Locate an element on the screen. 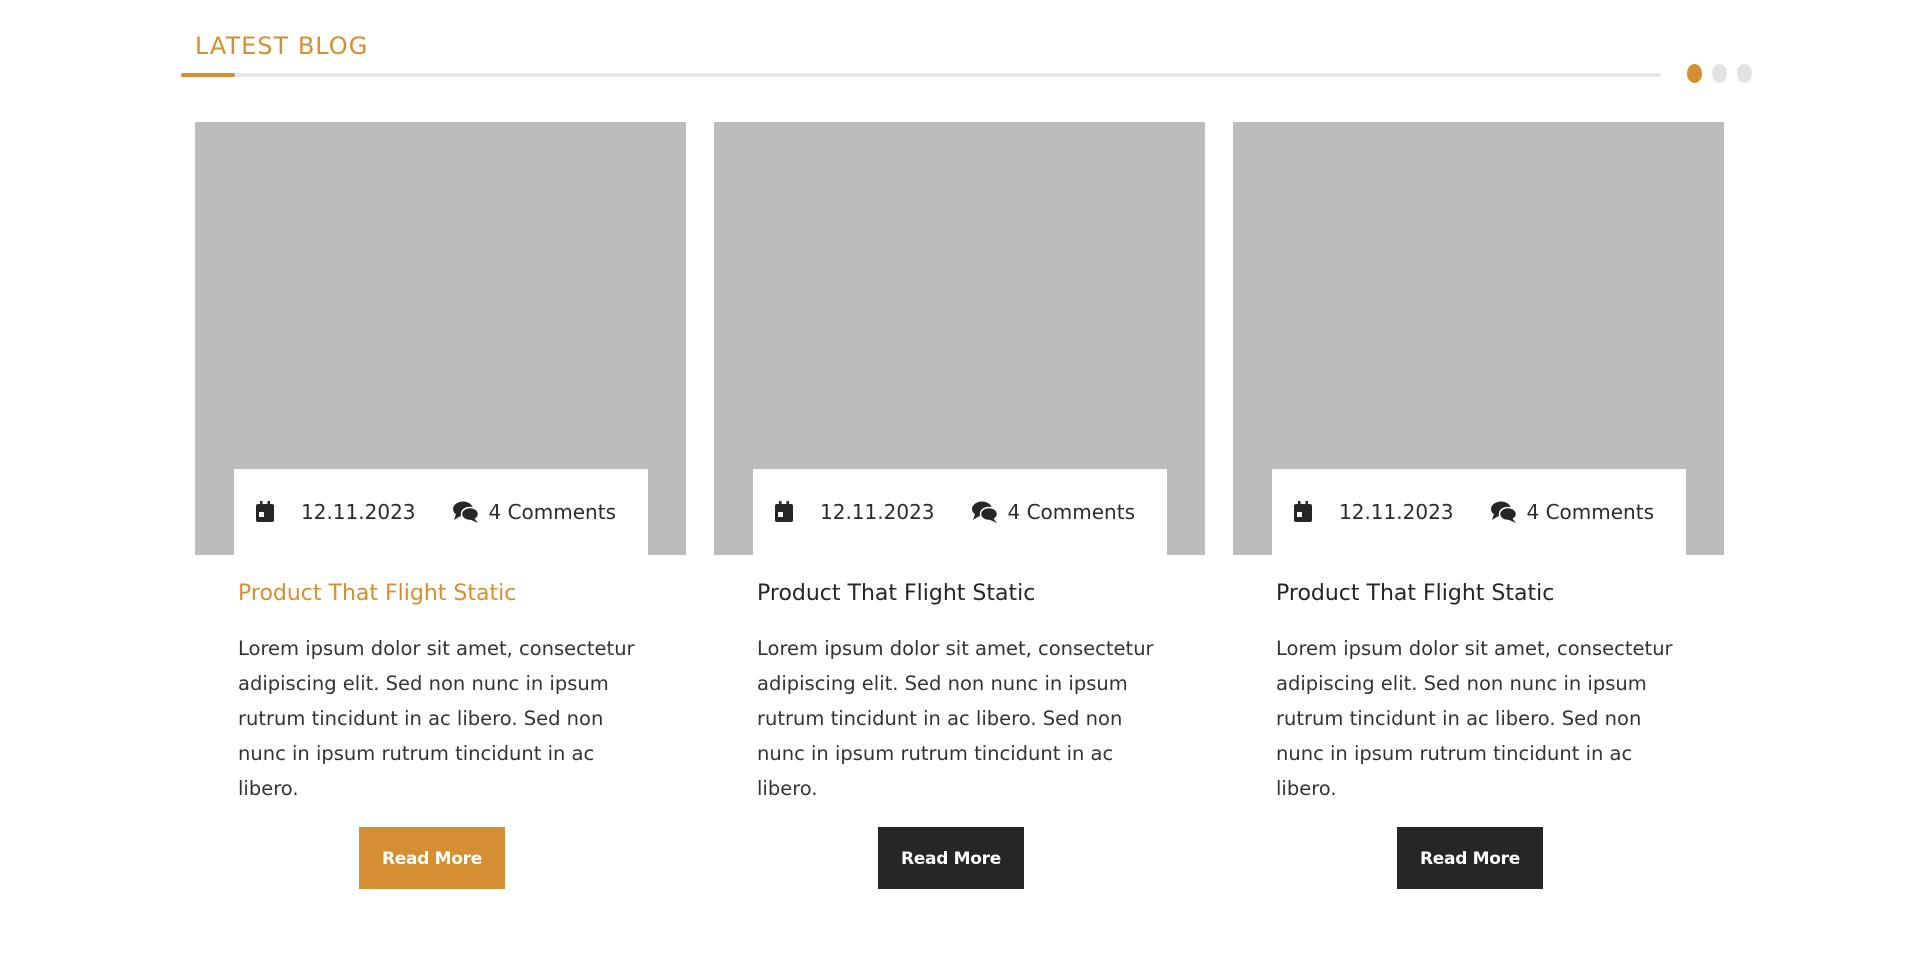 This screenshot has height=954, width=1912. section-title-underline is located at coordinates (921, 75).